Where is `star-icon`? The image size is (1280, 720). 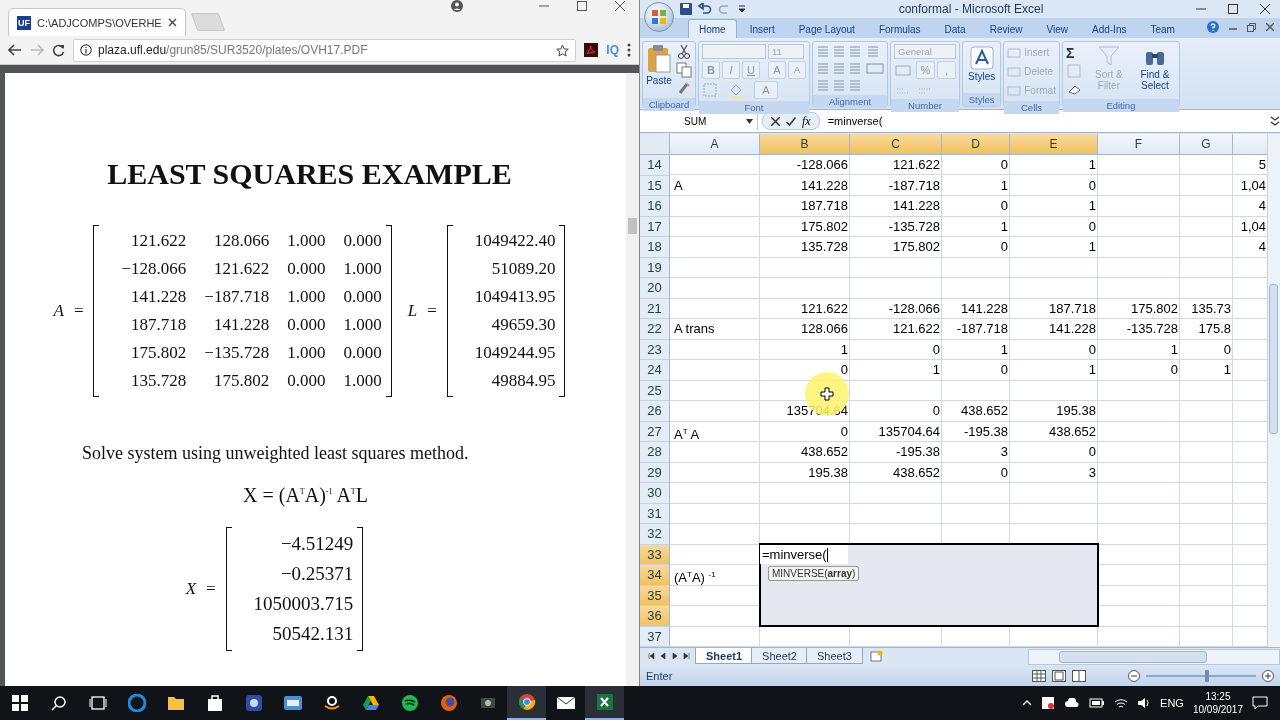 star-icon is located at coordinates (563, 50).